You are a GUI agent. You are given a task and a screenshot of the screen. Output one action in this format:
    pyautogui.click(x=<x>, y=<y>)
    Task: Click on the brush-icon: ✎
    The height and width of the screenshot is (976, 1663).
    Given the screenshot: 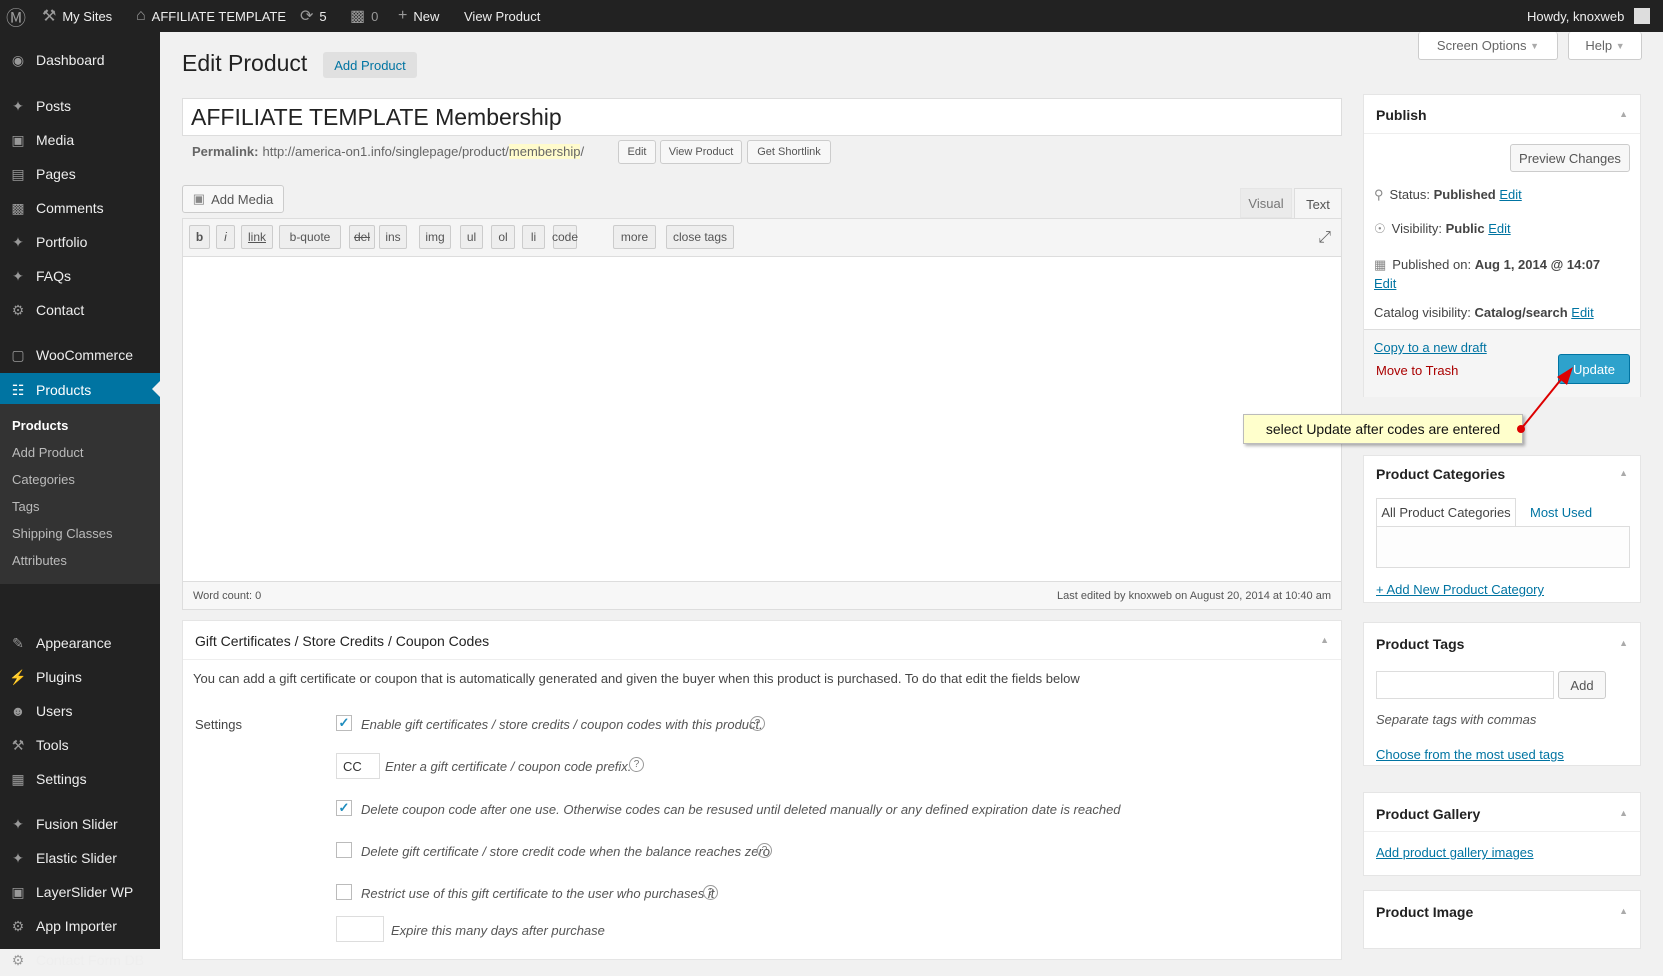 What is the action you would take?
    pyautogui.click(x=18, y=642)
    